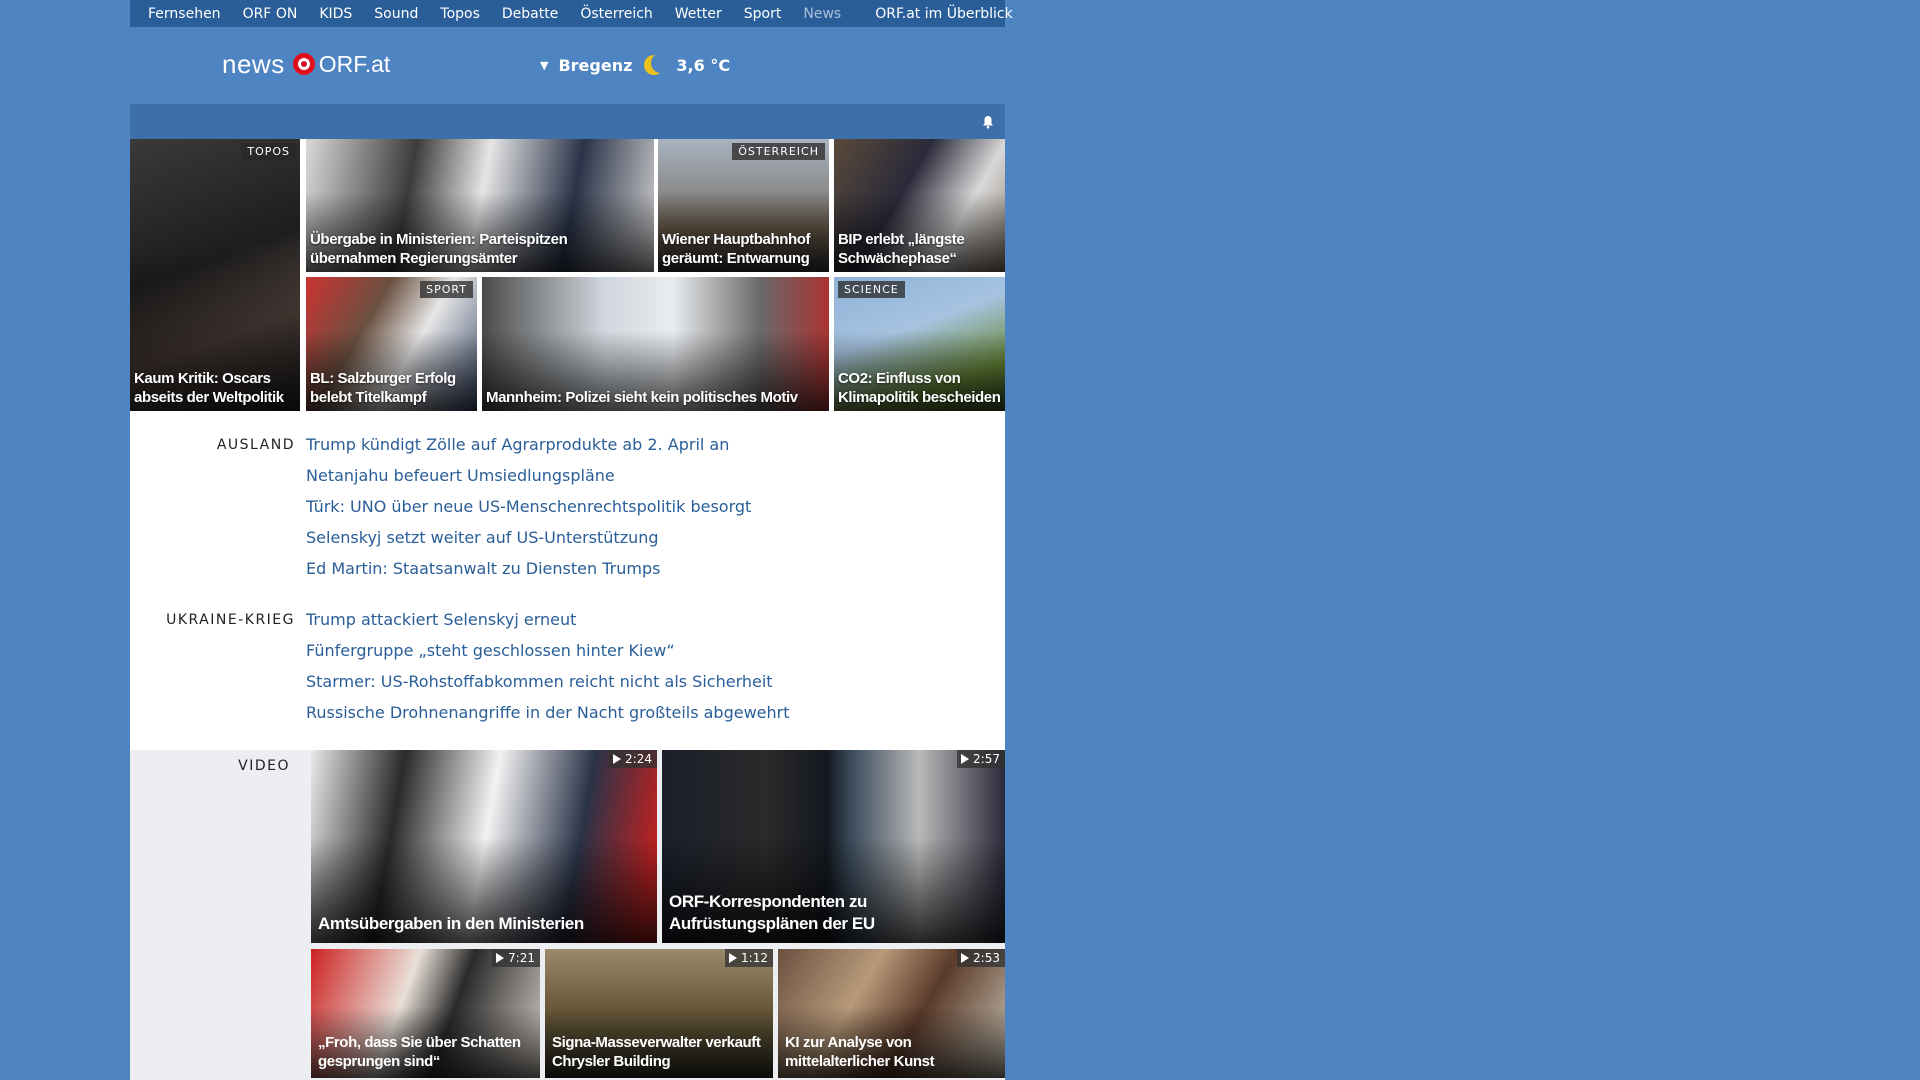 This screenshot has width=1920, height=1080. Describe the element at coordinates (901, 249) in the screenshot. I see `tile-caption: BIP erlebt „längste Schwächephase“` at that location.